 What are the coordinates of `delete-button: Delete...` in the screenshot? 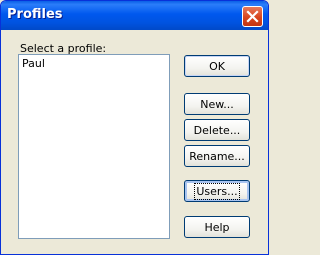 It's located at (217, 130).